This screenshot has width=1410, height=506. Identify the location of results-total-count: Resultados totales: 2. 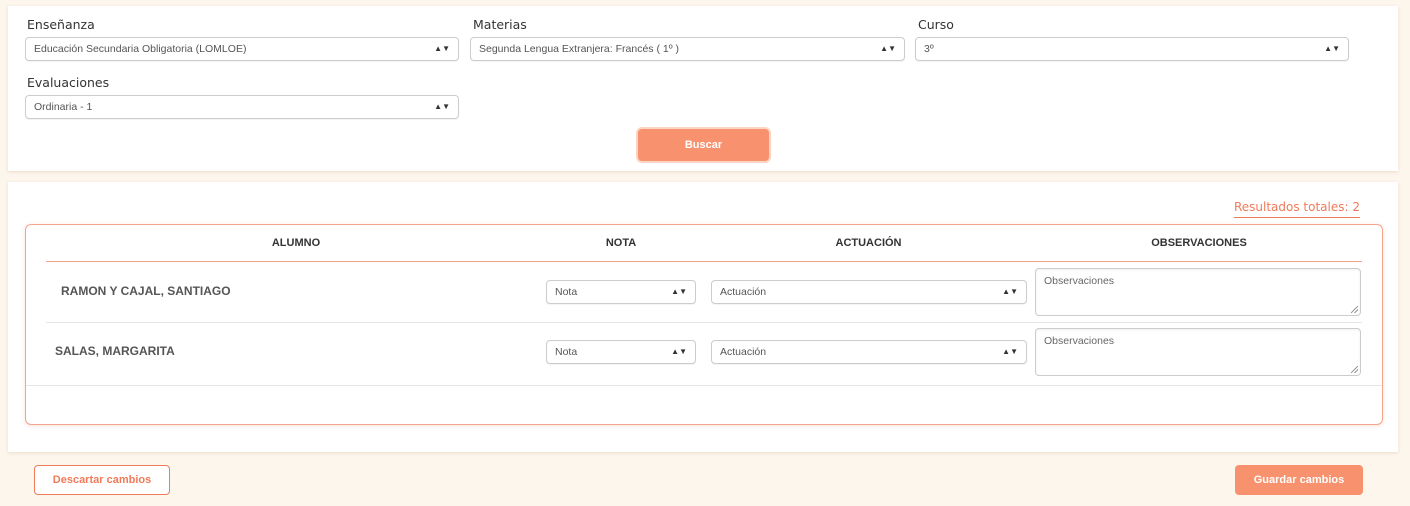
(1296, 209).